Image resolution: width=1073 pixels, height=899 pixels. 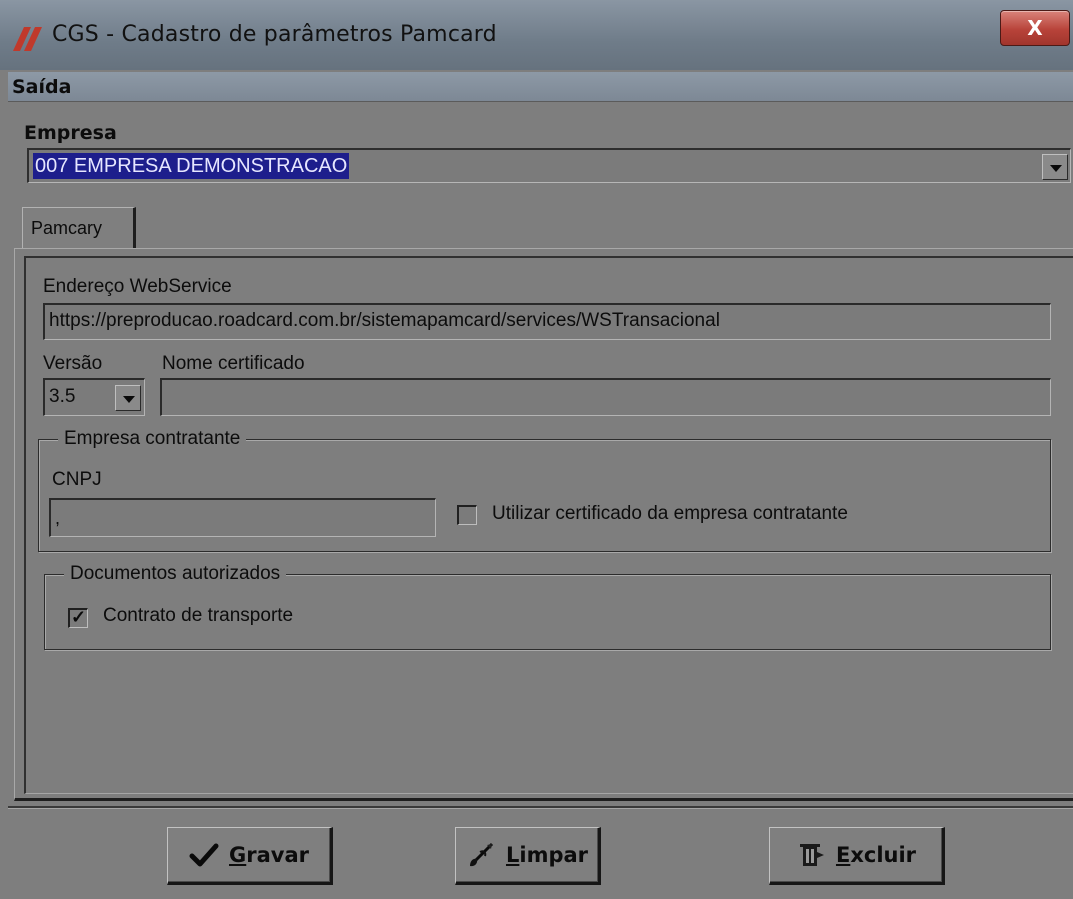 I want to click on versao-label: Versão, so click(x=73, y=363).